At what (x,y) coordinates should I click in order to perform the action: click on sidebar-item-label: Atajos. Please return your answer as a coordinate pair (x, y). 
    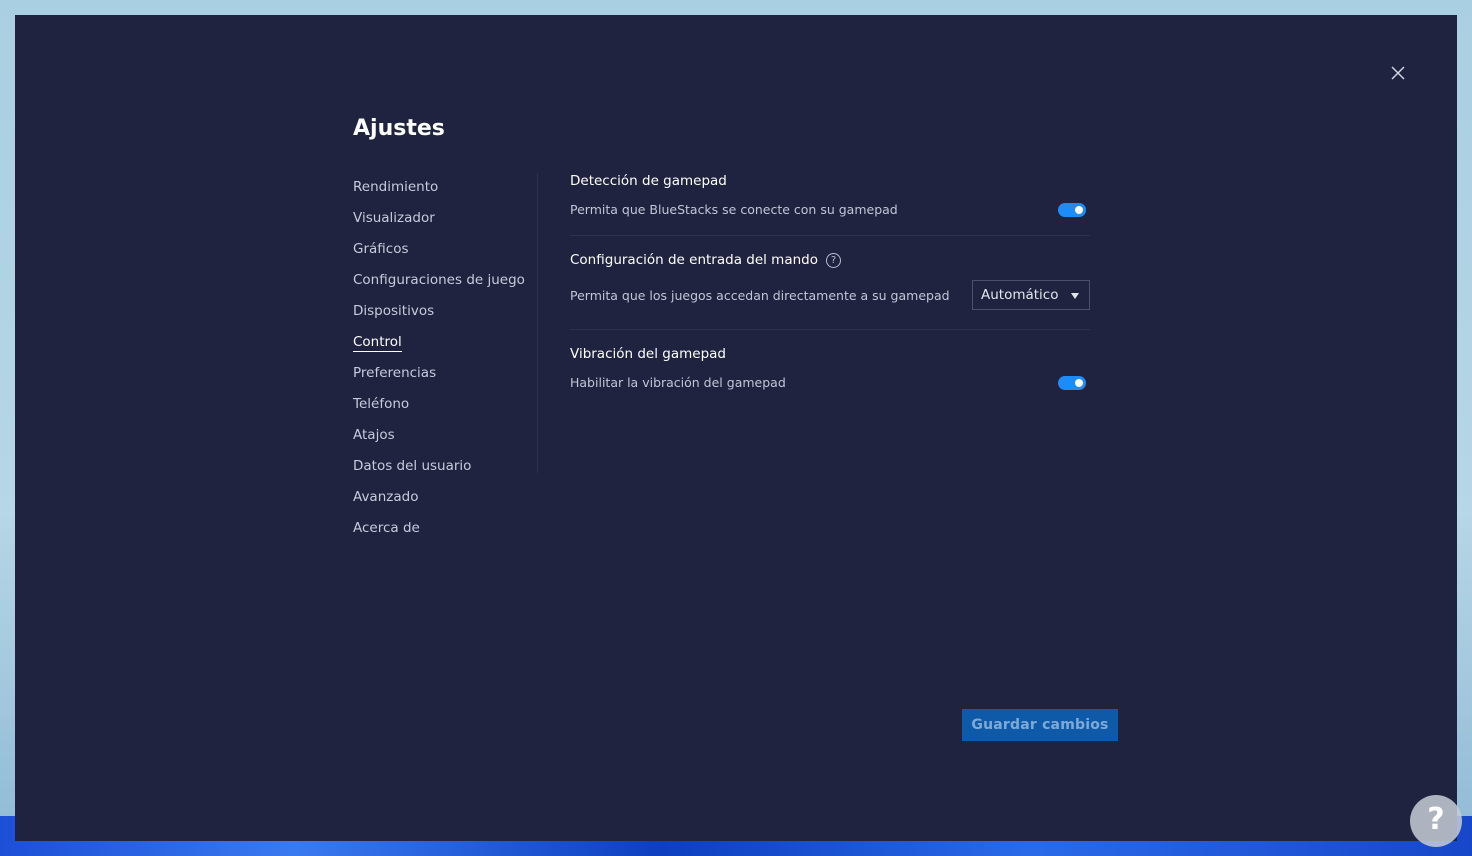
    Looking at the image, I should click on (374, 435).